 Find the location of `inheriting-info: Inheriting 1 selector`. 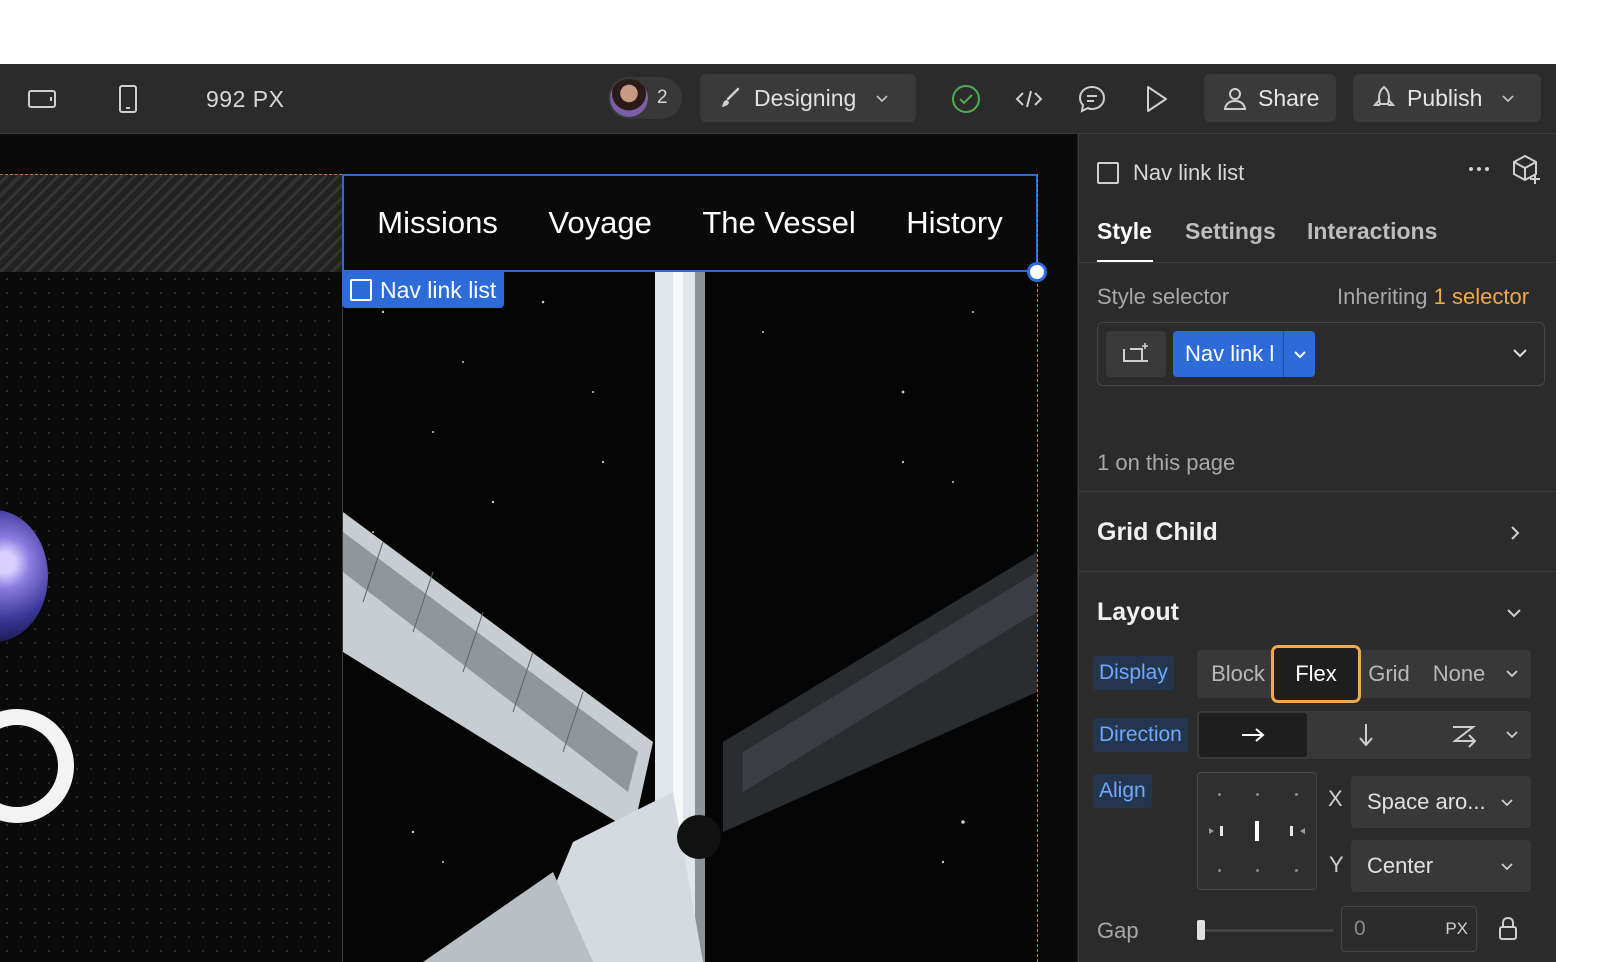

inheriting-info: Inheriting 1 selector is located at coordinates (1433, 297).